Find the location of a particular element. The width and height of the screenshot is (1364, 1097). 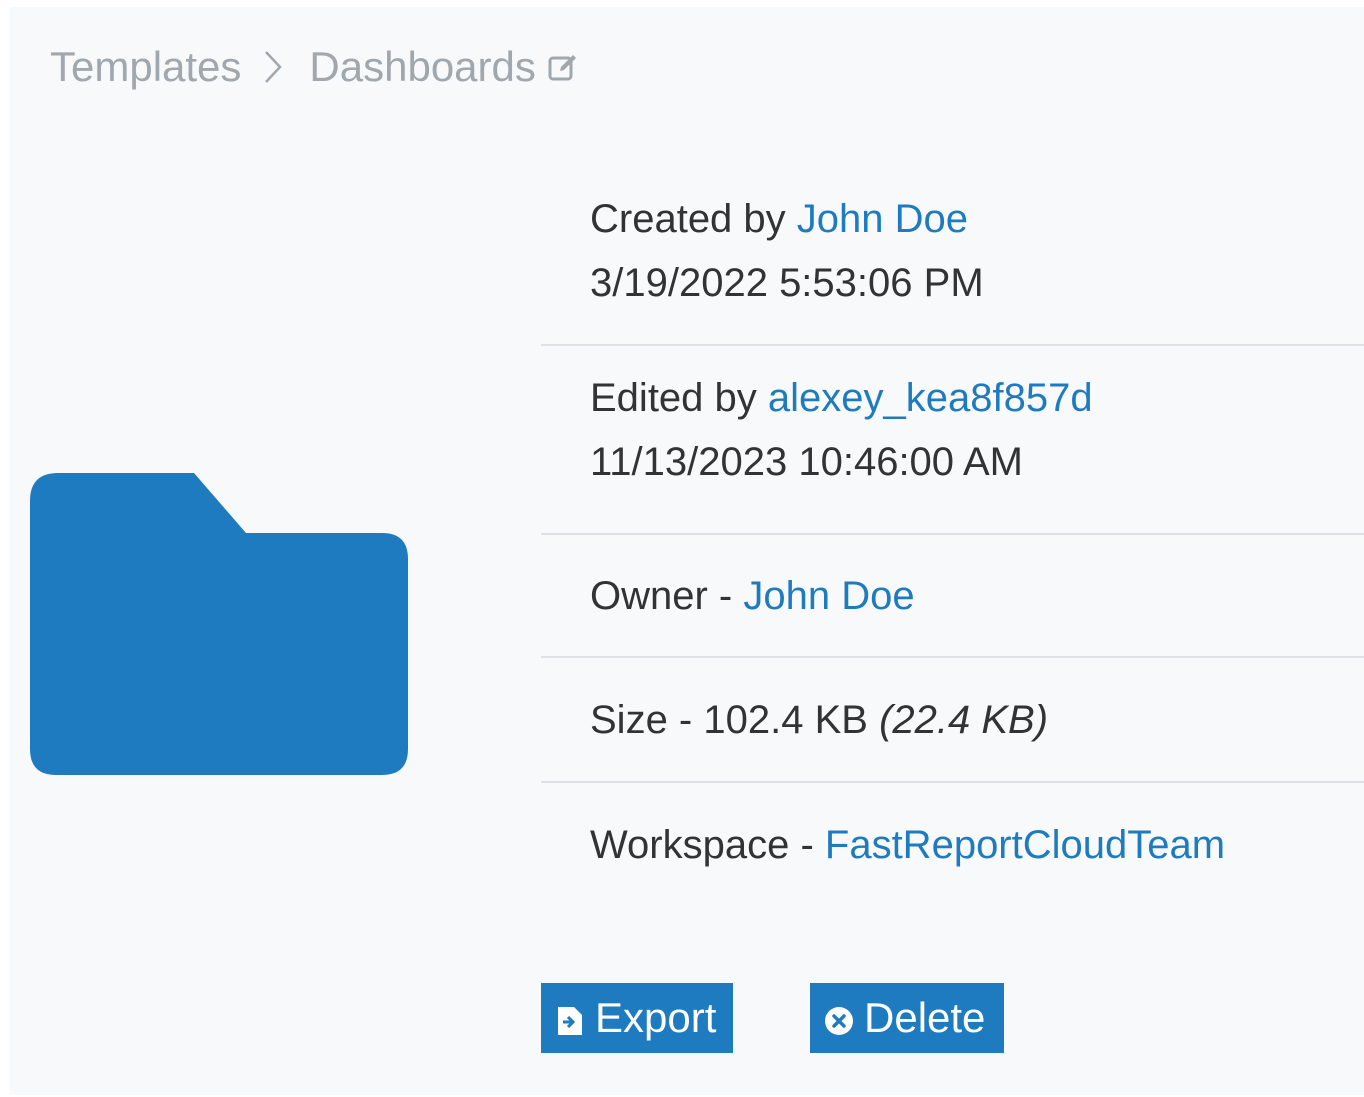

edited-line: Edited by alexey_kea8f857d is located at coordinates (977, 398).